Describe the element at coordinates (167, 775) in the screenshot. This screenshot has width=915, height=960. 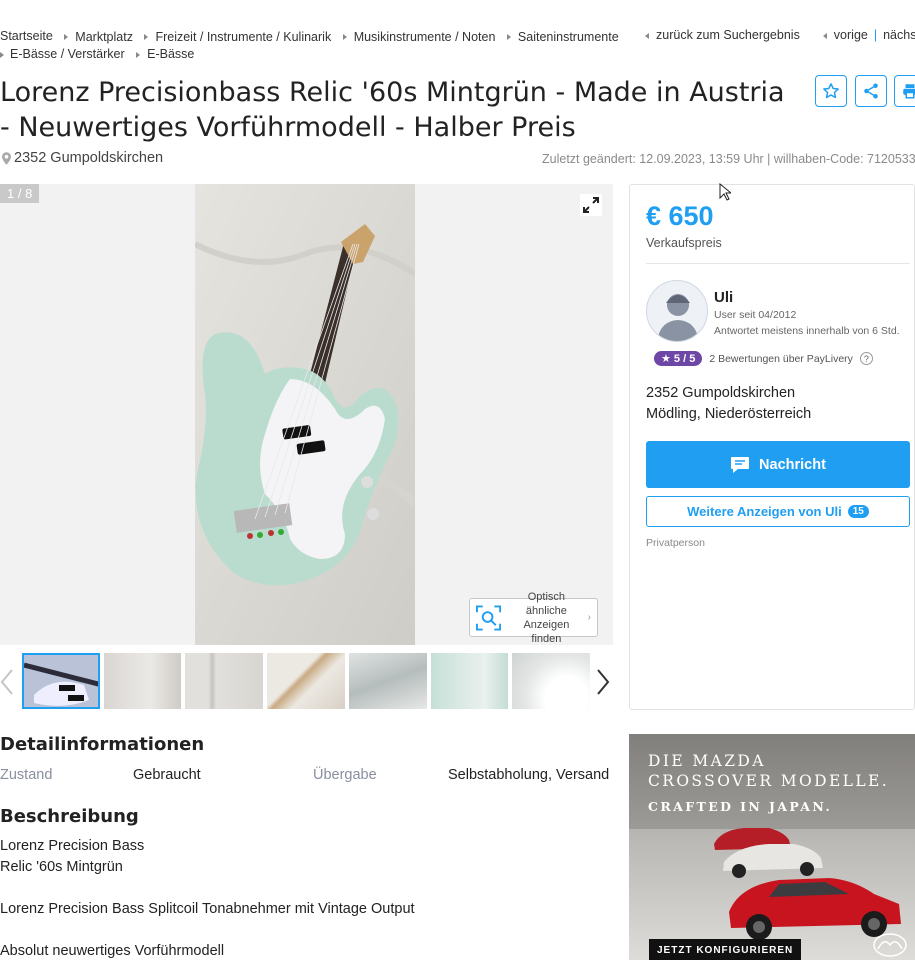
I see `condition-value: Gebraucht` at that location.